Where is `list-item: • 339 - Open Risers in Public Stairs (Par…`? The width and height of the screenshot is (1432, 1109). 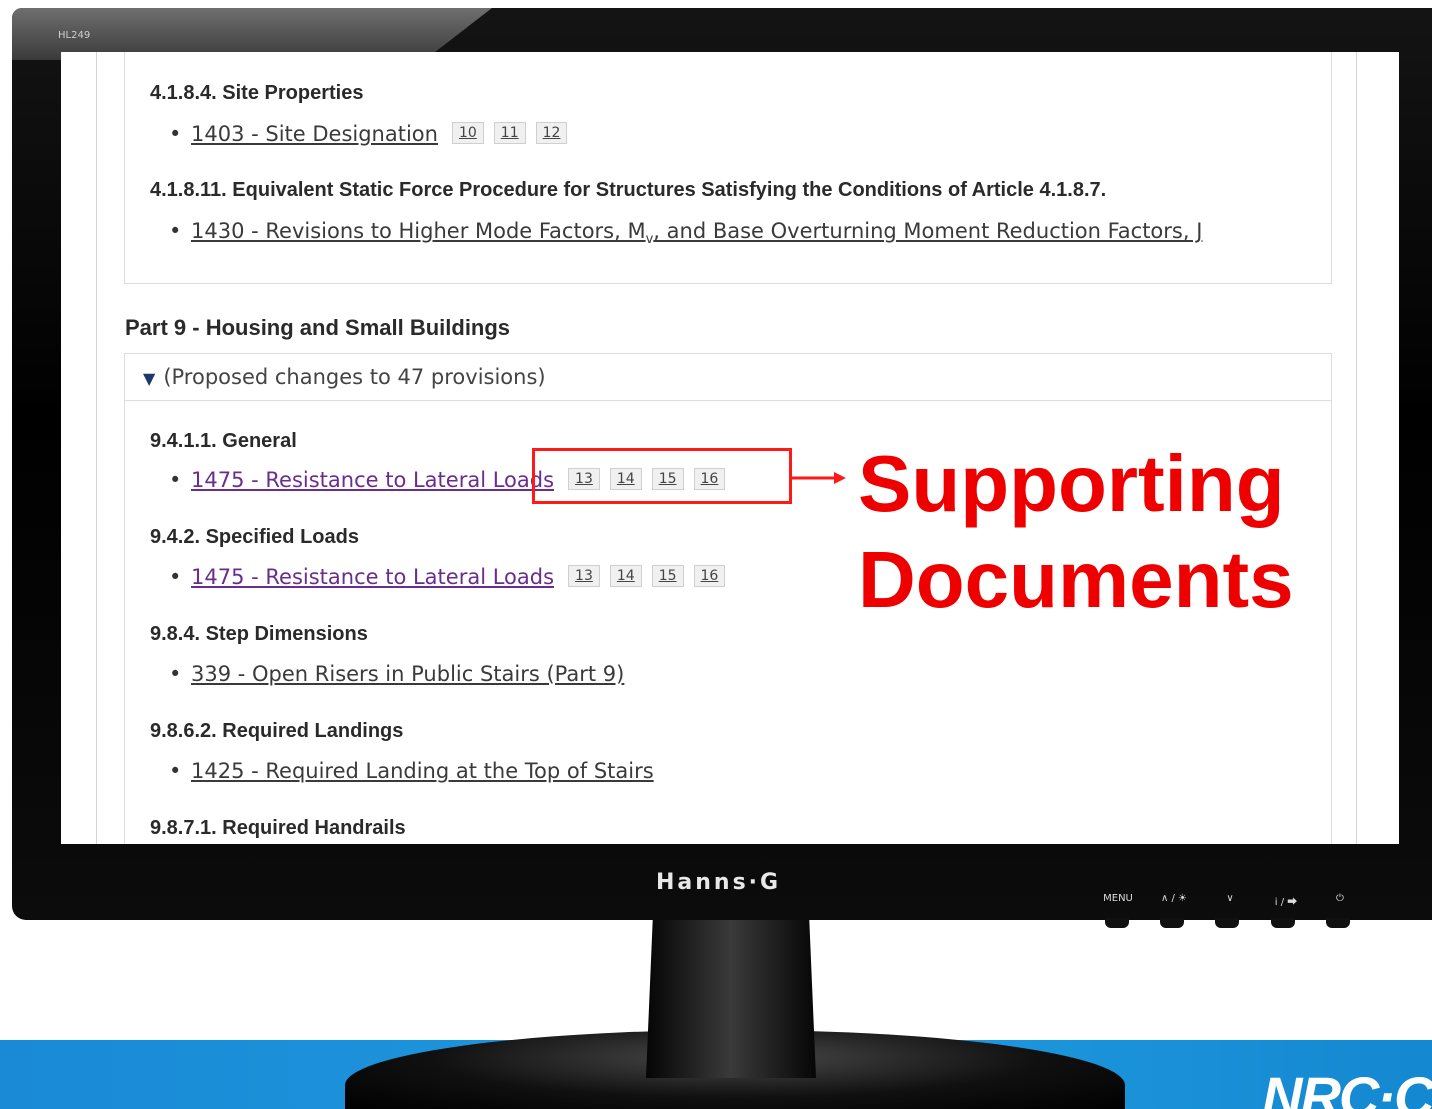 list-item: • 339 - Open Risers in Public Stairs (Par… is located at coordinates (396, 674).